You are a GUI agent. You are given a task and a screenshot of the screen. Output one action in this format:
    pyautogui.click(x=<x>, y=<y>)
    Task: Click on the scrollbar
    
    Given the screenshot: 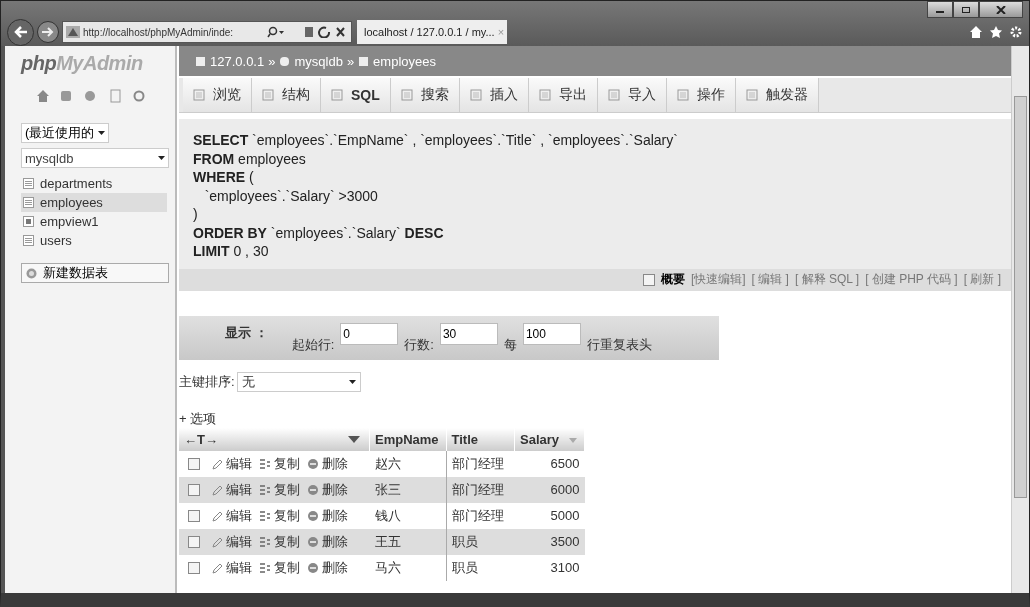 What is the action you would take?
    pyautogui.click(x=1020, y=319)
    